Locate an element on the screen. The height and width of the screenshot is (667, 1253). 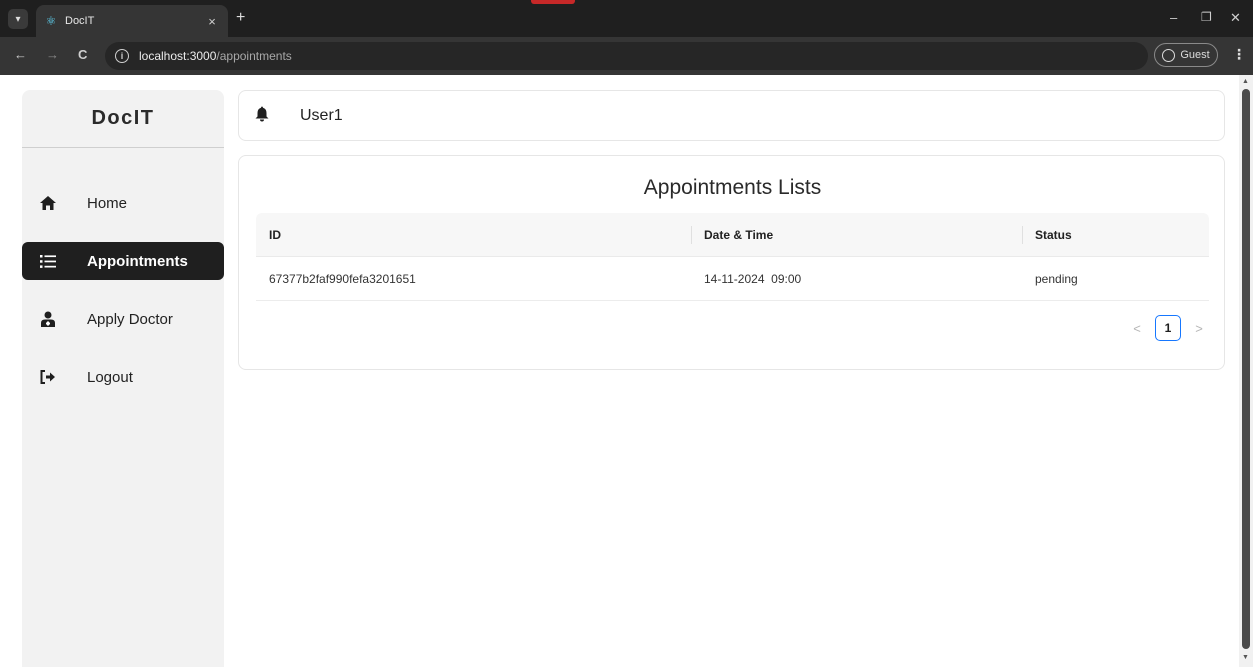
cell-id: 67377b2faf990fefa3201651 is located at coordinates (342, 278).